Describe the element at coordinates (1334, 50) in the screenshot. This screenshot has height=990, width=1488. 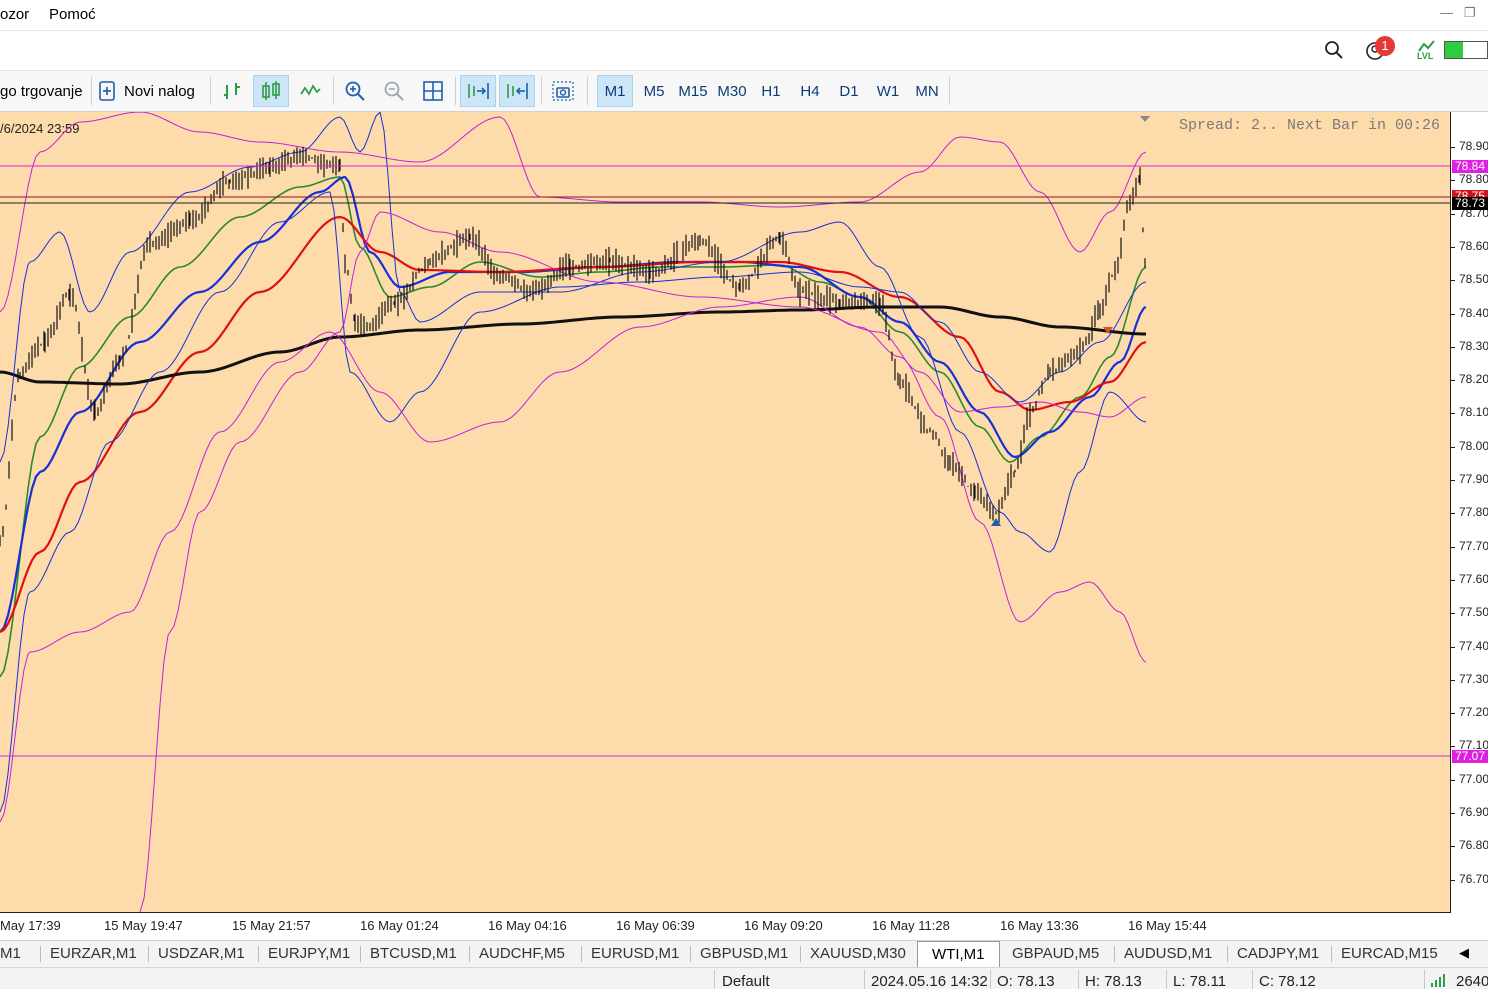
I see `search-icon` at that location.